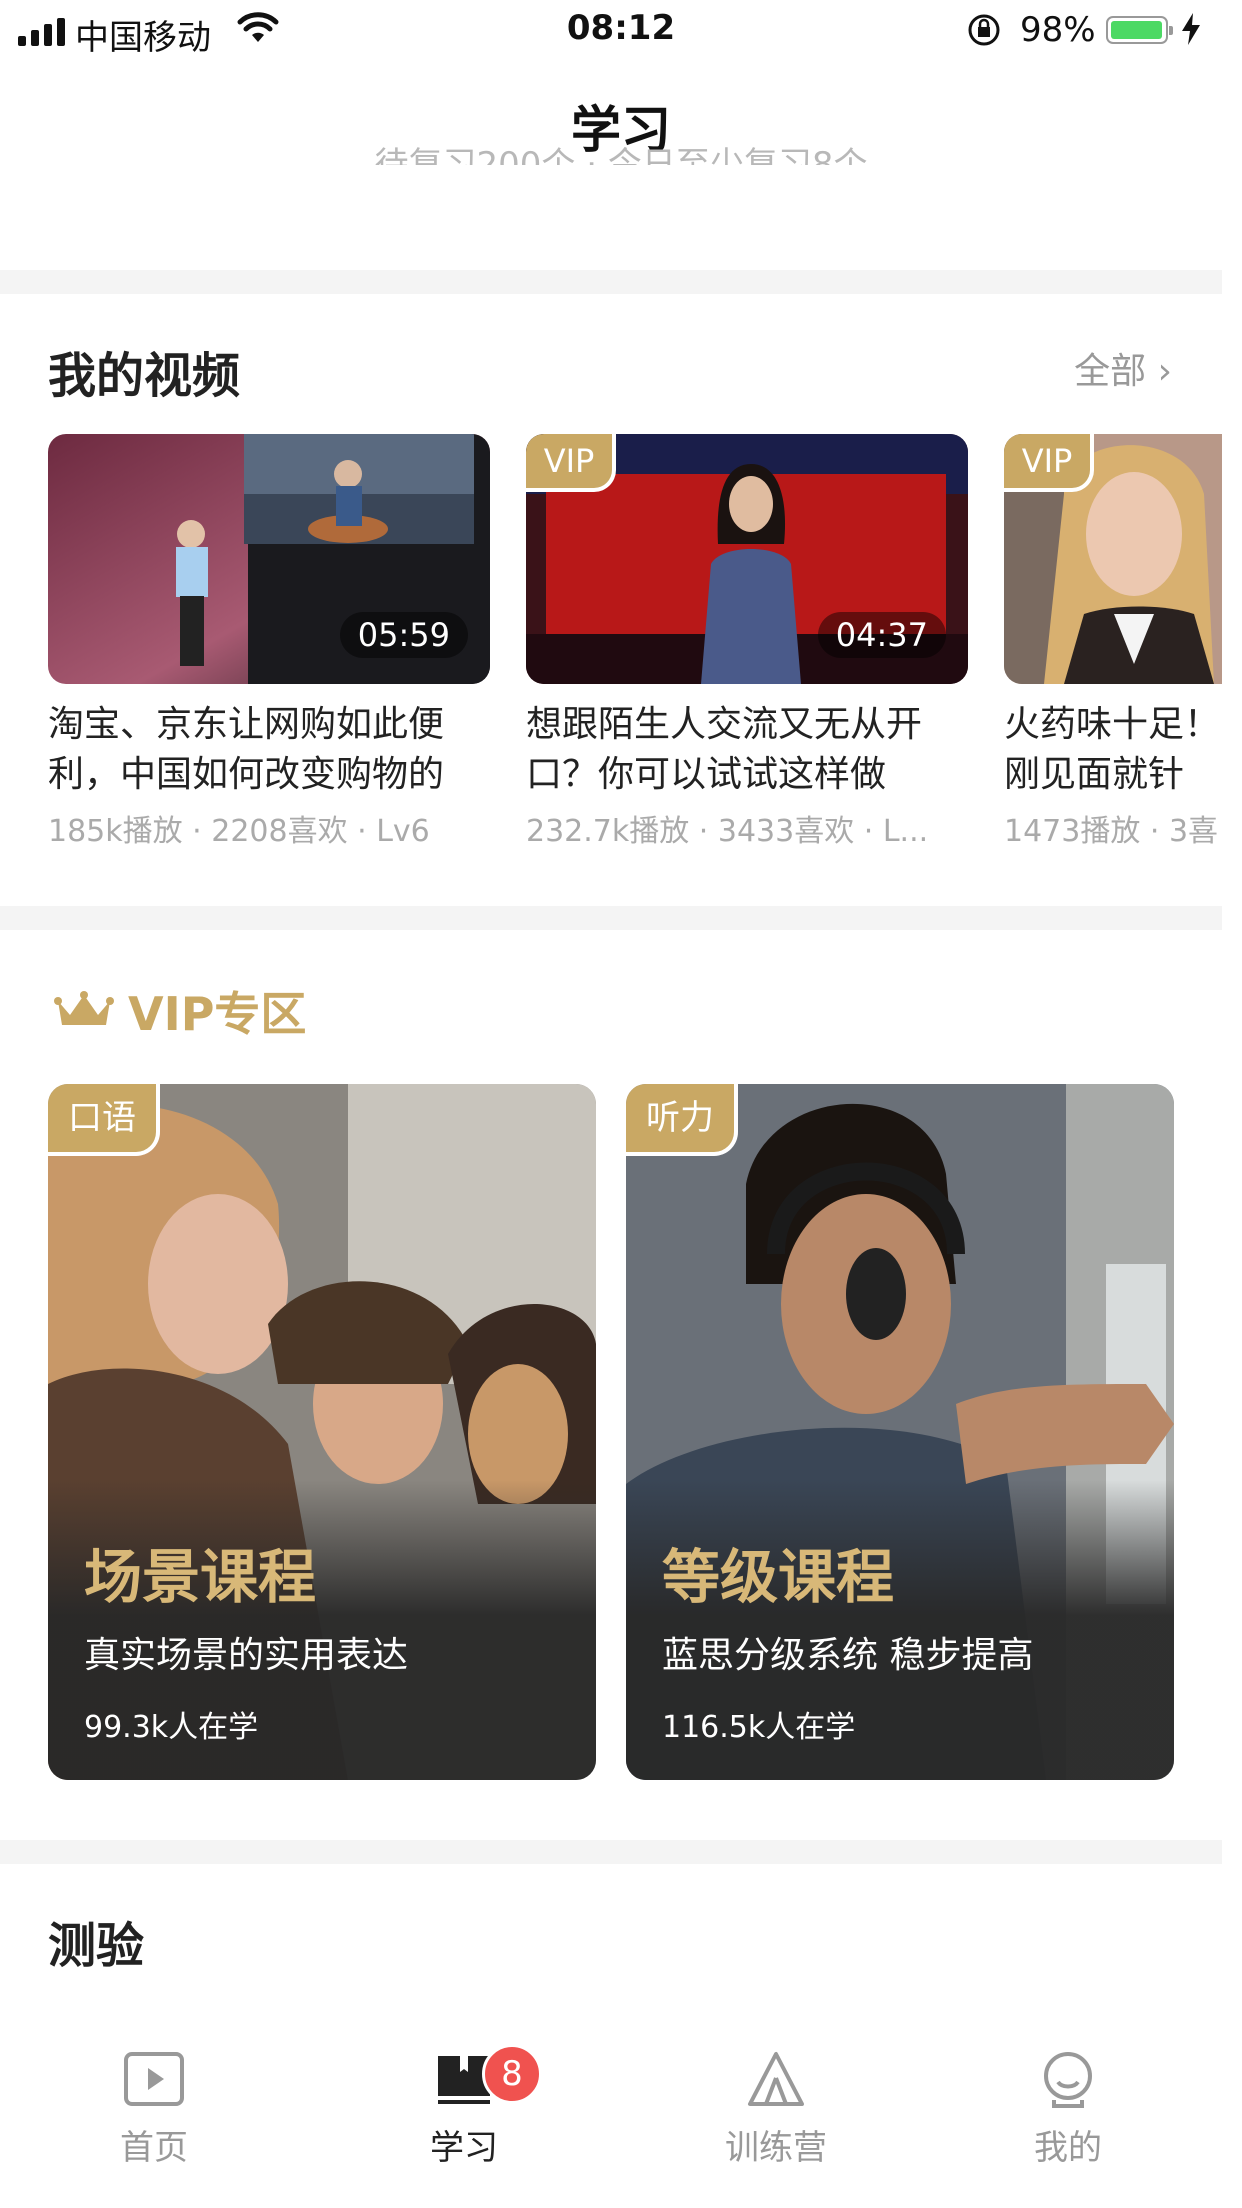  I want to click on video-card: VIP 火药味十足！S刚见面就针 1473播放 · 3喜, so click(1113, 642).